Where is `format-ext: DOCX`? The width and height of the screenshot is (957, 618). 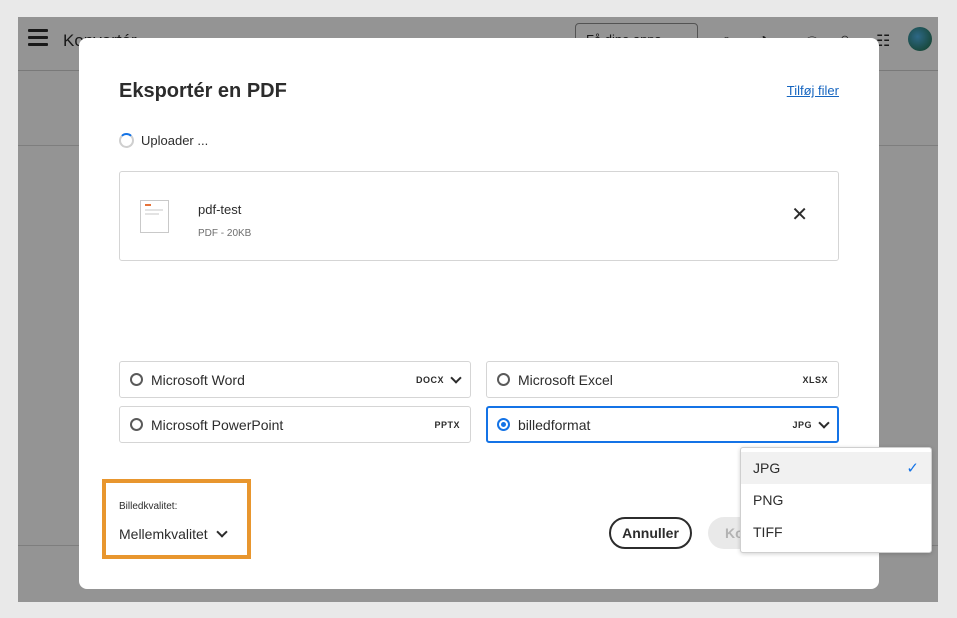
format-ext: DOCX is located at coordinates (429, 379).